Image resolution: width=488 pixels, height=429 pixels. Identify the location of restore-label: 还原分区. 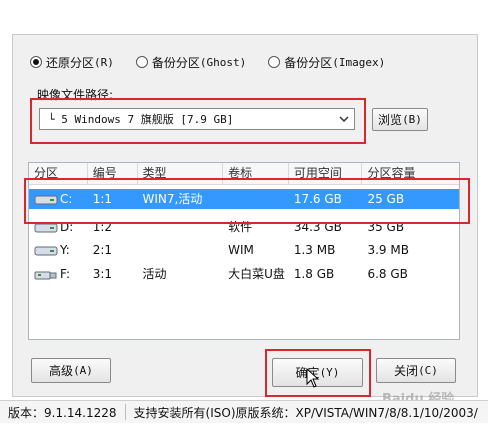
(70, 62).